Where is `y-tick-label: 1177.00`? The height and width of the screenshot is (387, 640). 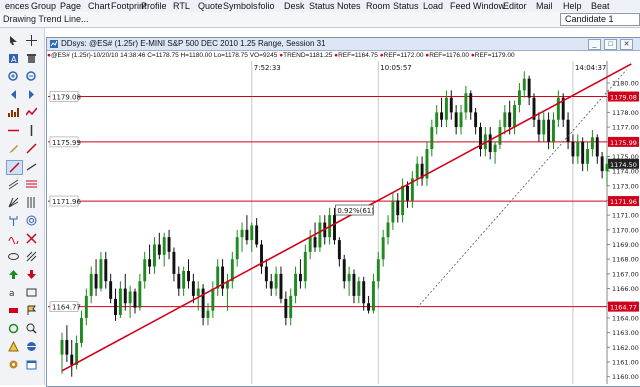
y-tick-label: 1177.00 is located at coordinates (625, 128).